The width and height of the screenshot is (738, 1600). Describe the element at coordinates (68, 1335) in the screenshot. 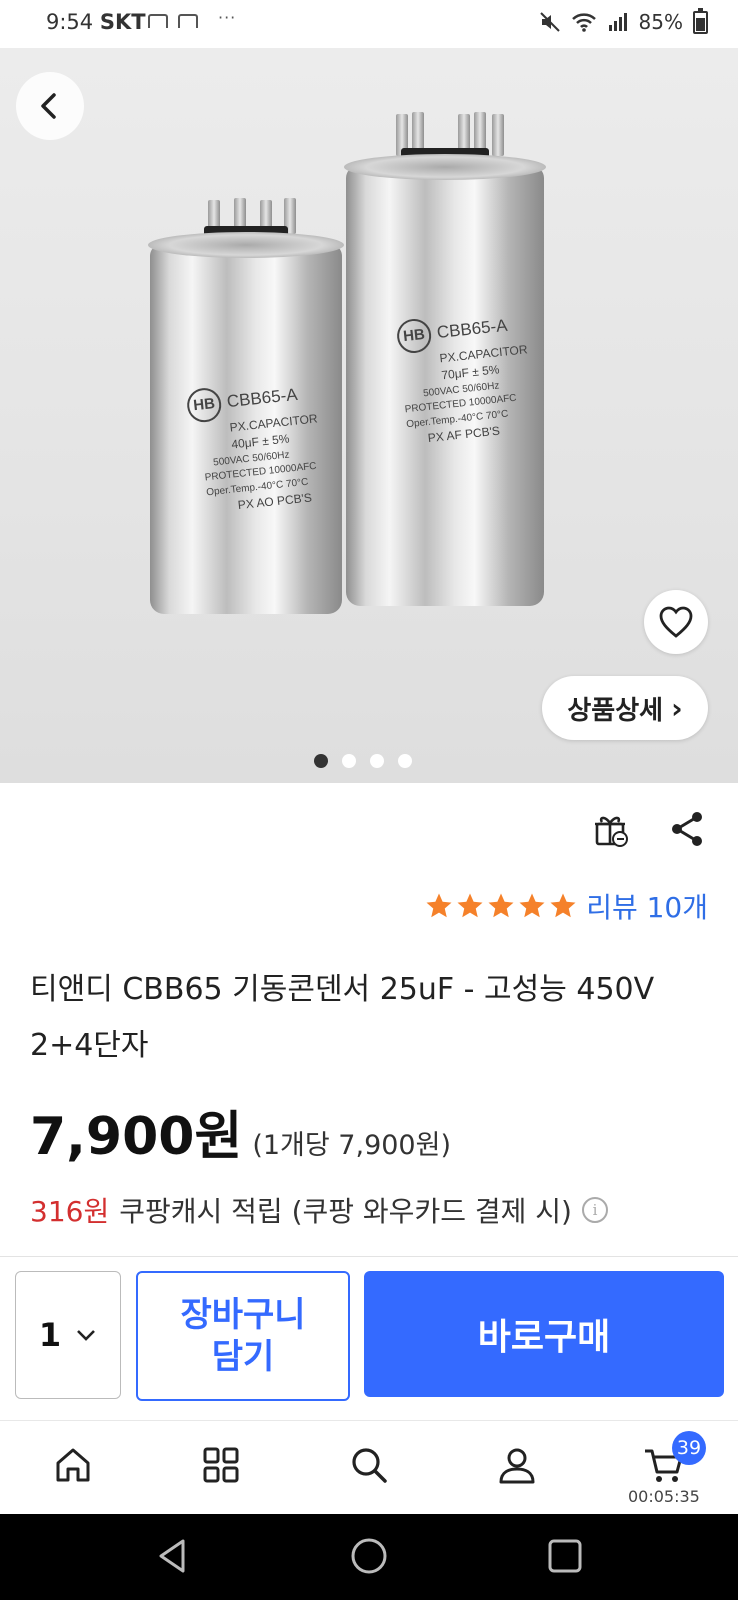

I see `quantity-select: 1` at that location.